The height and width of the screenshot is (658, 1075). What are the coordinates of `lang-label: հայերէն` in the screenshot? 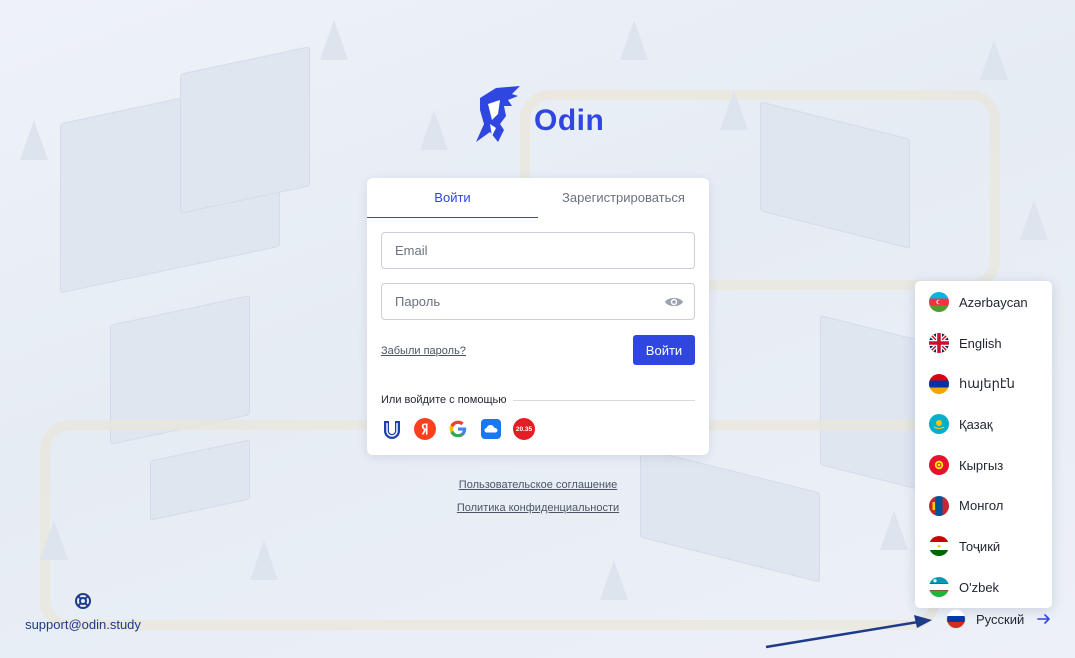 It's located at (987, 383).